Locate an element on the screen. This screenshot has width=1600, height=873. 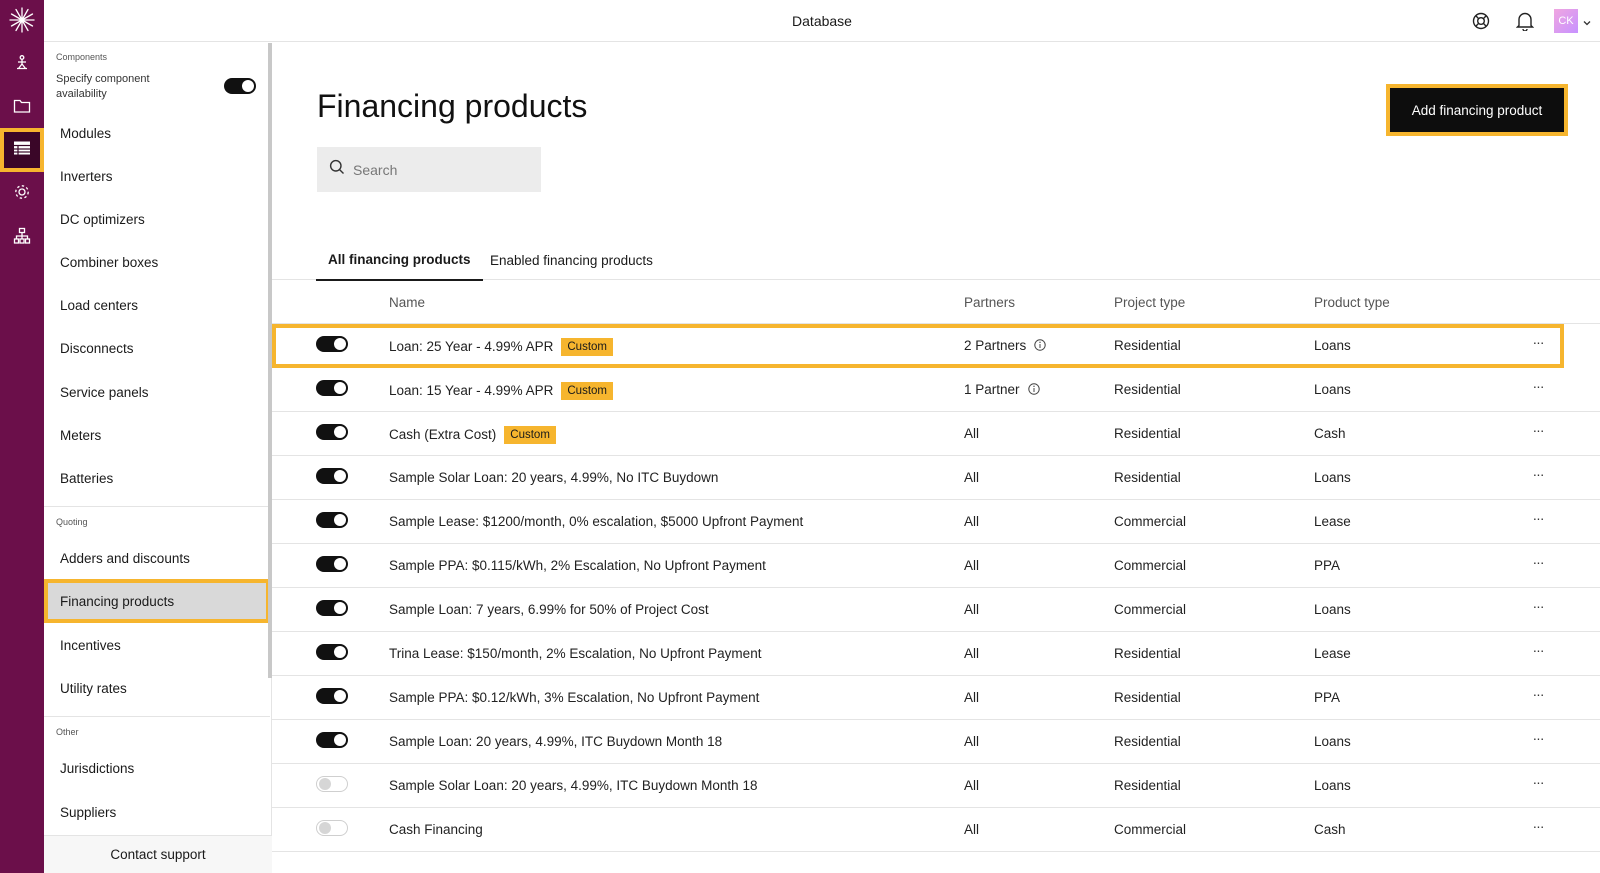
column-header-project-type: Project type is located at coordinates (1149, 302).